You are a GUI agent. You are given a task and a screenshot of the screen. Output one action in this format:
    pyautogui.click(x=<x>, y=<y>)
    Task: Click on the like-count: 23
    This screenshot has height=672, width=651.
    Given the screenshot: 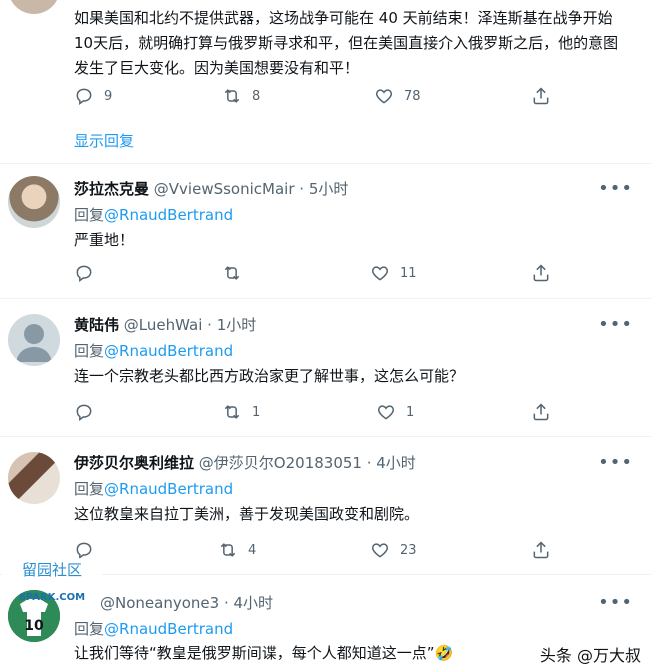 What is the action you would take?
    pyautogui.click(x=408, y=550)
    